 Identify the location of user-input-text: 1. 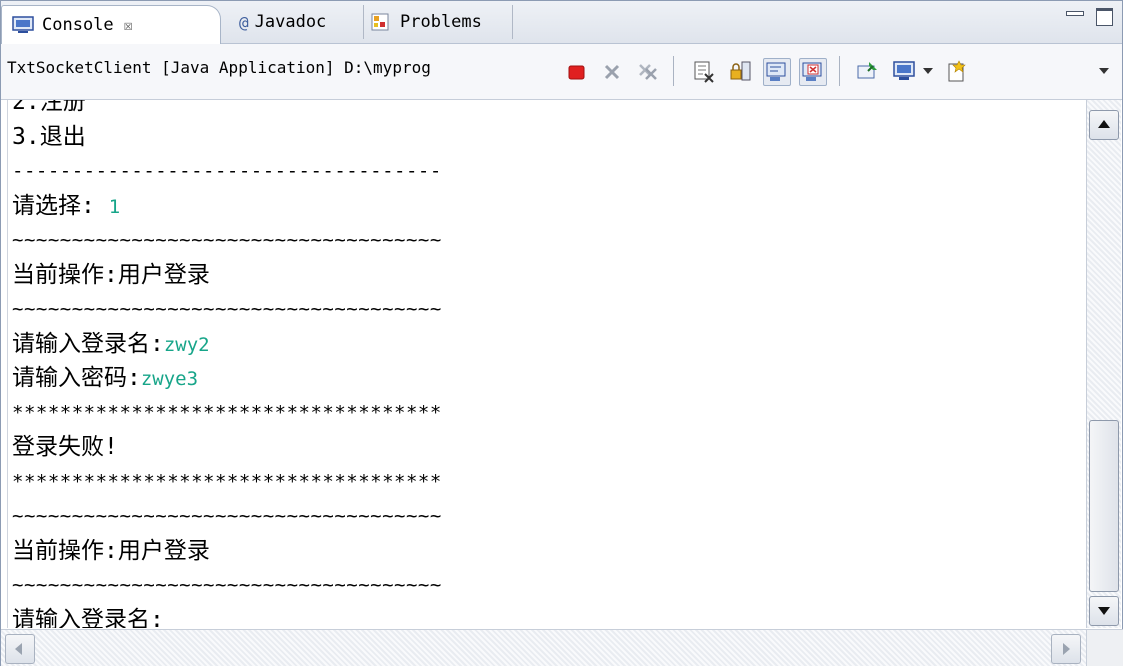
(114, 206).